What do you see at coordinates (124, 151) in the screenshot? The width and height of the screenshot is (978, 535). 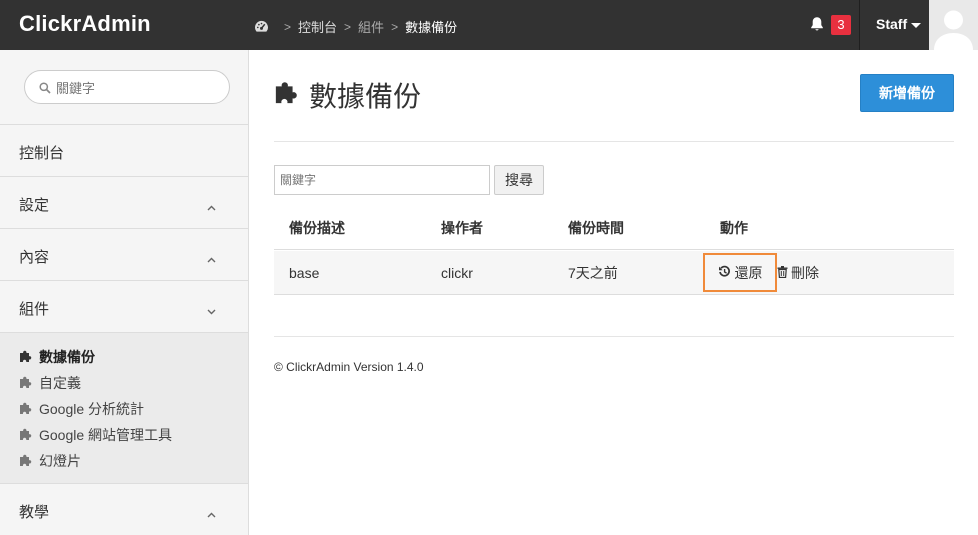 I see `sidebar-item-dashboard: 控制台` at bounding box center [124, 151].